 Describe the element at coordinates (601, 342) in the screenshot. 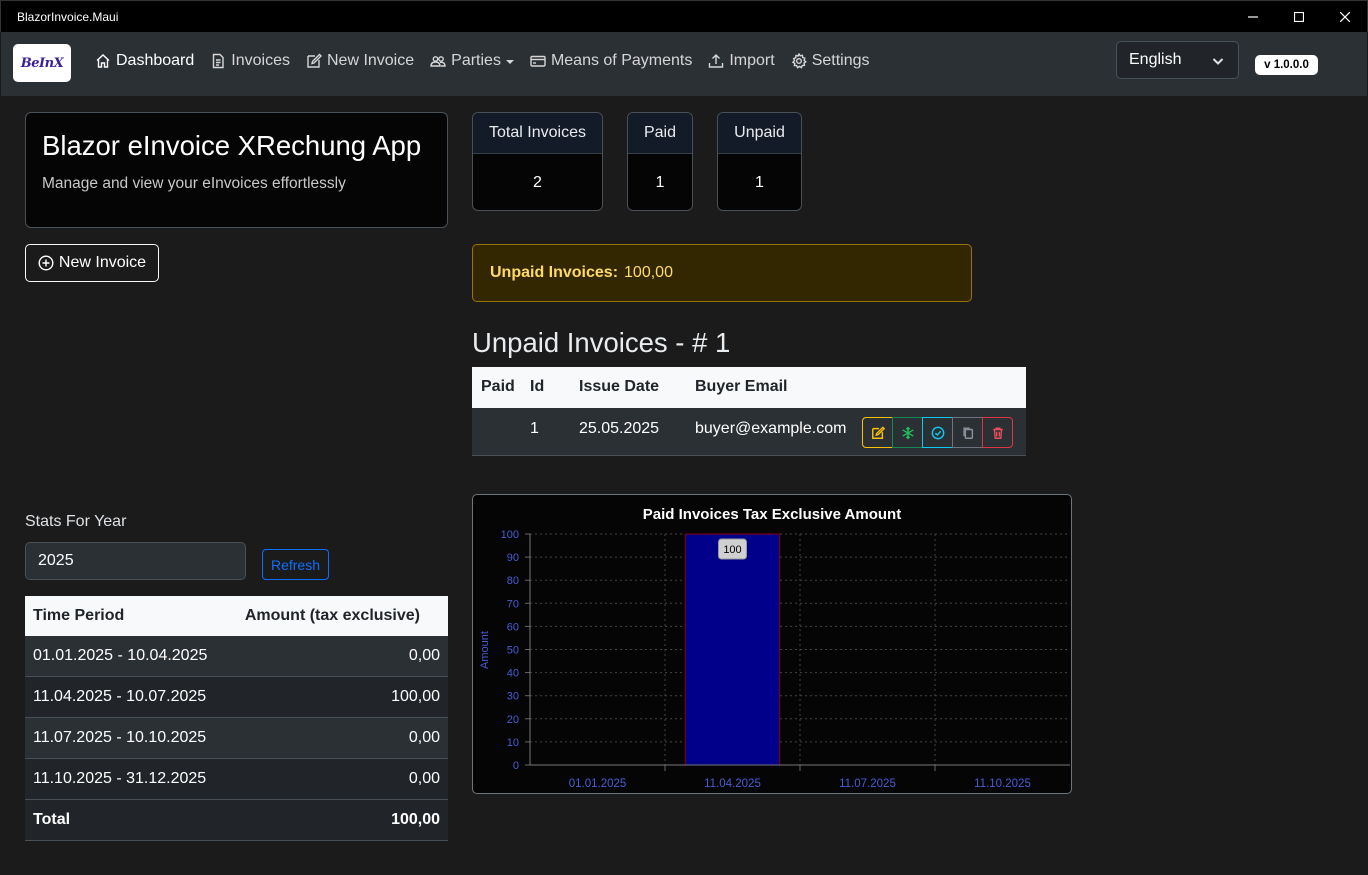

I see `unpaid-section-title: Unpaid Invoices - # 1` at that location.